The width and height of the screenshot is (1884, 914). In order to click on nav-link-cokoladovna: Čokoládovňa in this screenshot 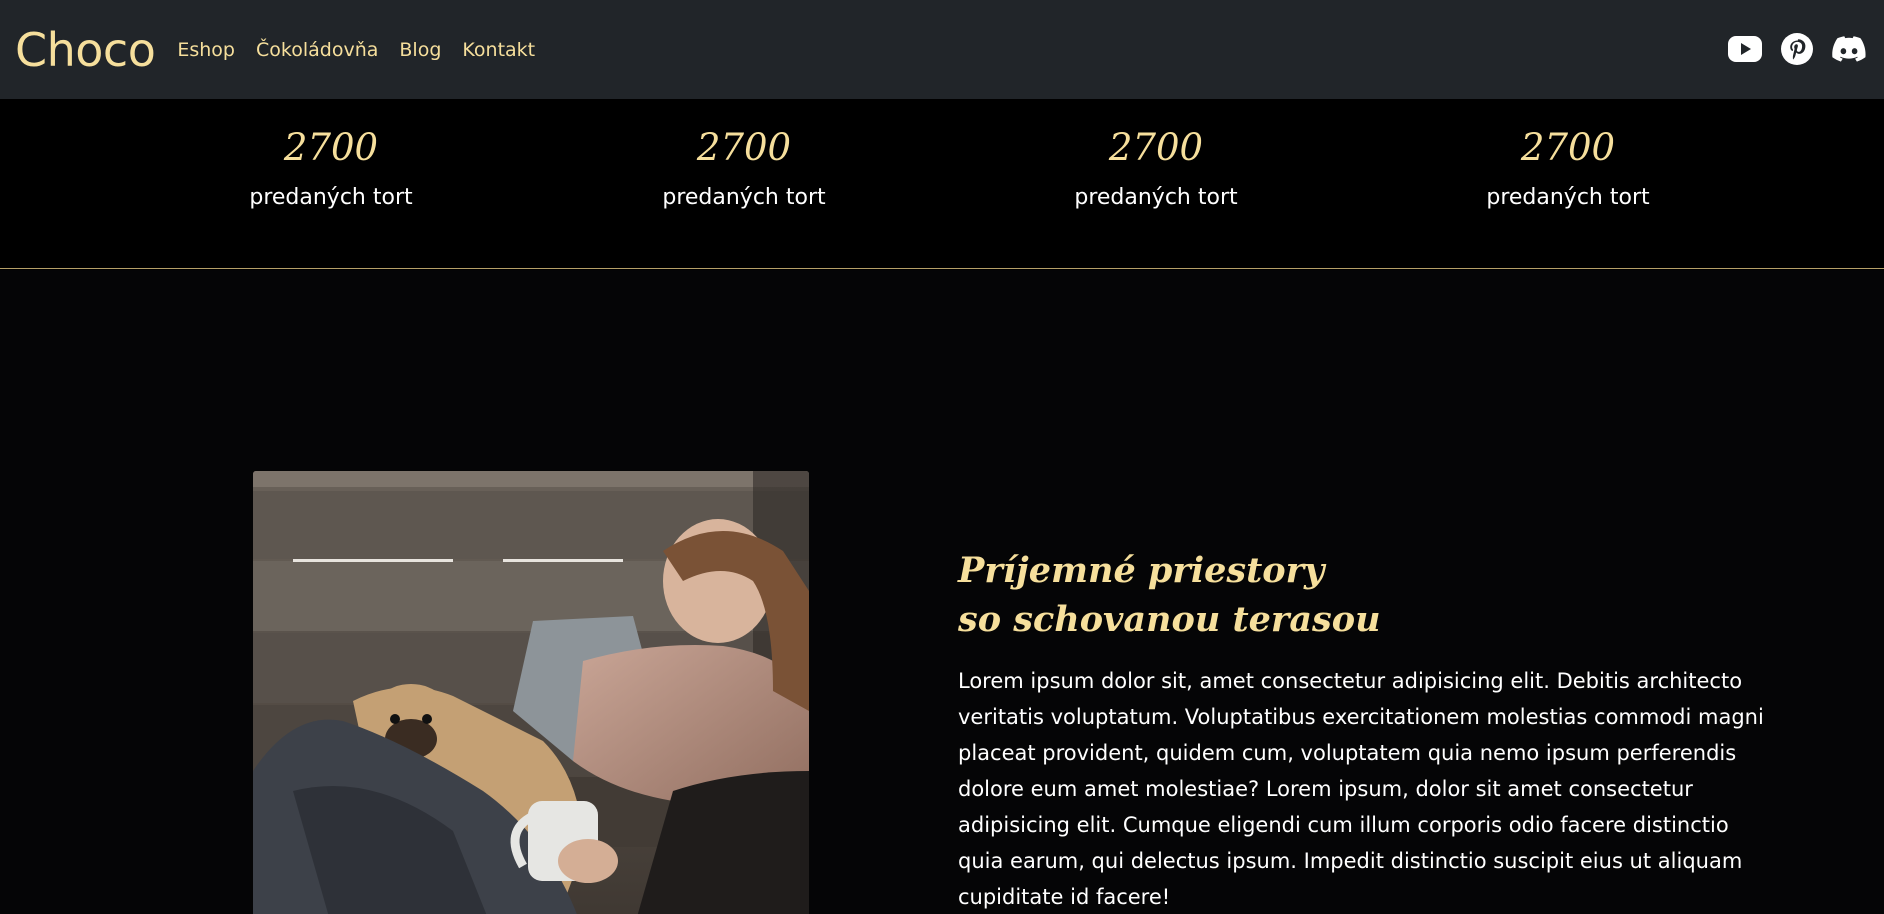, I will do `click(317, 50)`.